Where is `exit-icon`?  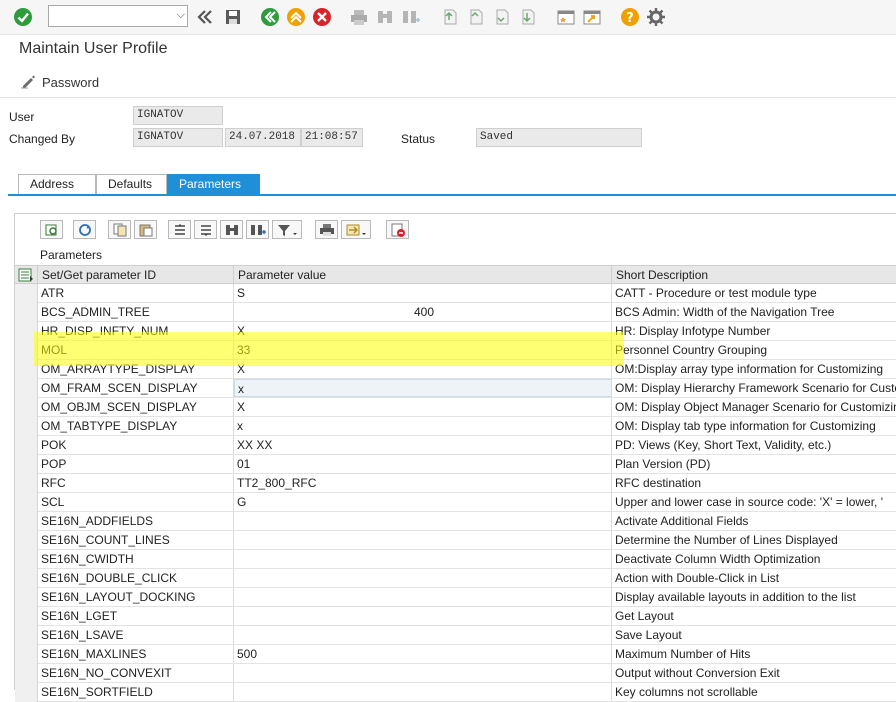 exit-icon is located at coordinates (296, 17).